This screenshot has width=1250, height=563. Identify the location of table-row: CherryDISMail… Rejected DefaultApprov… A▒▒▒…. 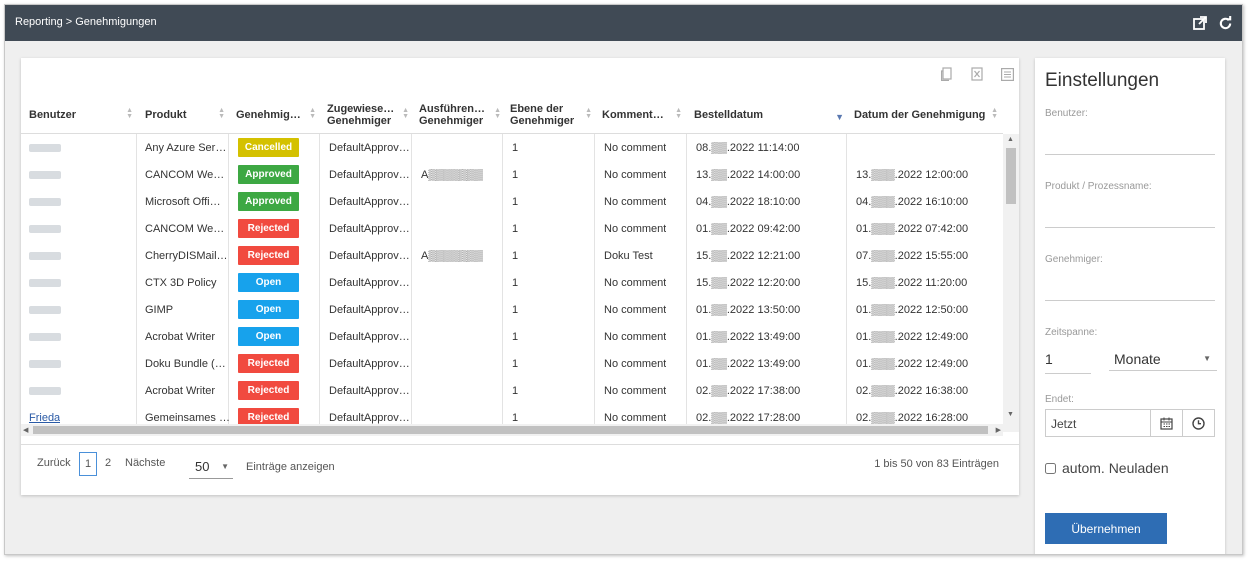
(512, 255).